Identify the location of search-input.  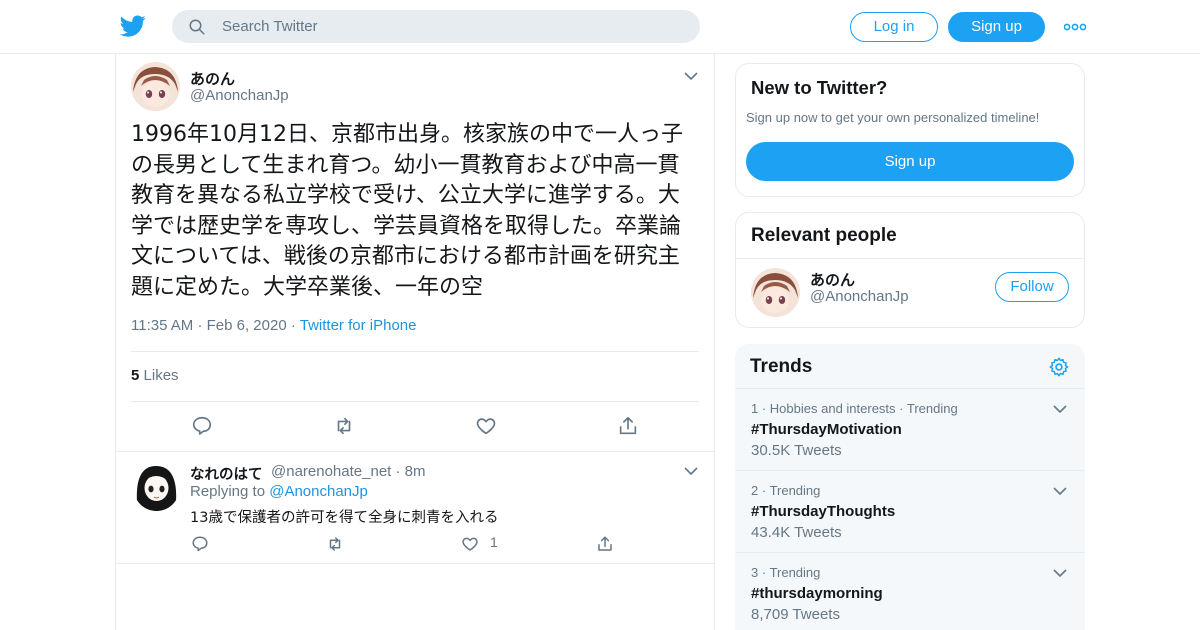
(452, 26).